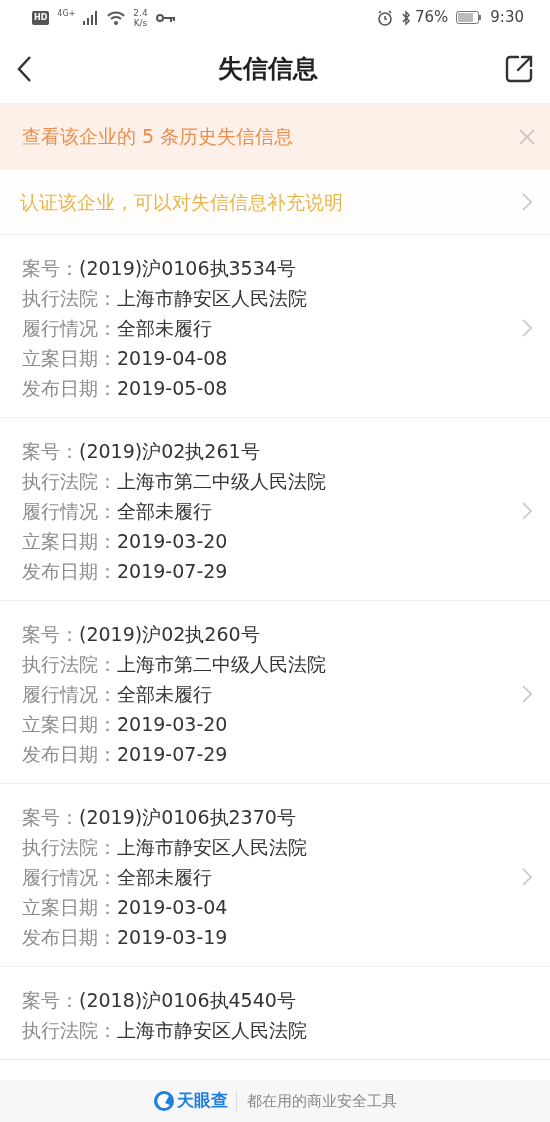 This screenshot has width=550, height=1122. Describe the element at coordinates (172, 388) in the screenshot. I see `field-value: 2019-05-08` at that location.